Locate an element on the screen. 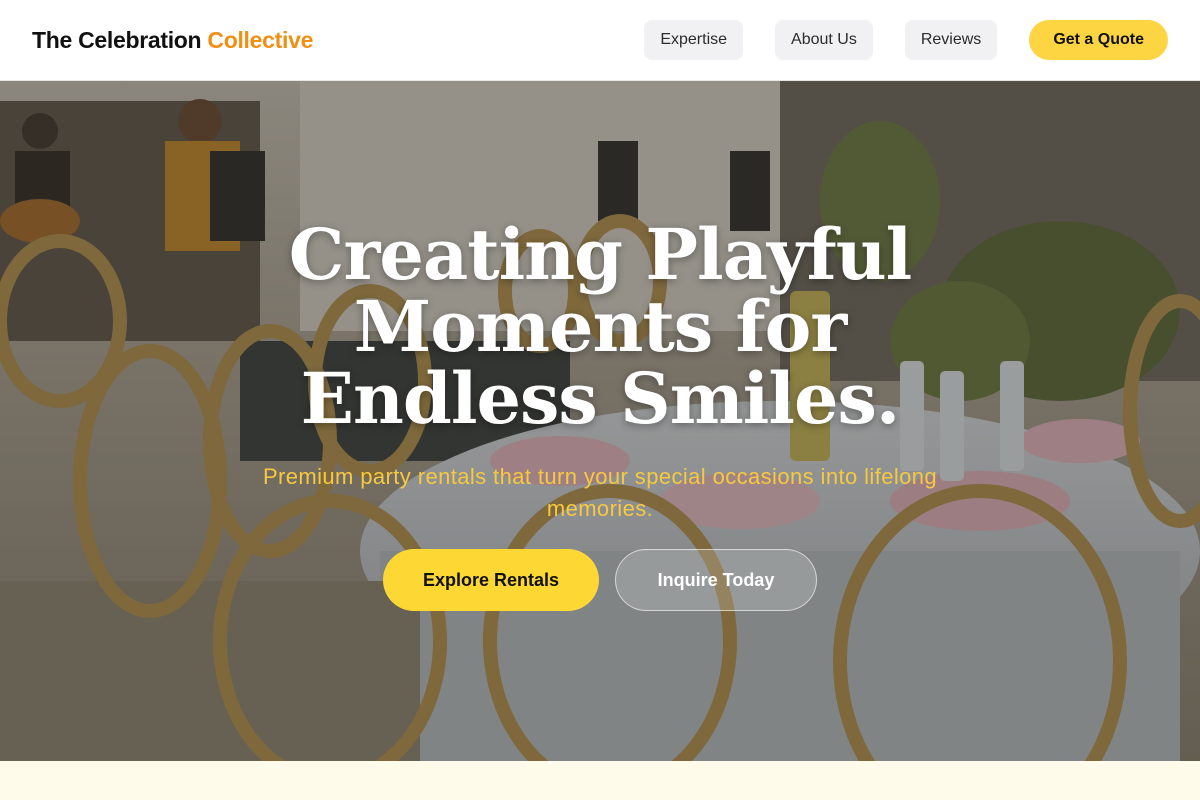 The image size is (1200, 800). get-a-quote-button: Get a Quote is located at coordinates (1098, 40).